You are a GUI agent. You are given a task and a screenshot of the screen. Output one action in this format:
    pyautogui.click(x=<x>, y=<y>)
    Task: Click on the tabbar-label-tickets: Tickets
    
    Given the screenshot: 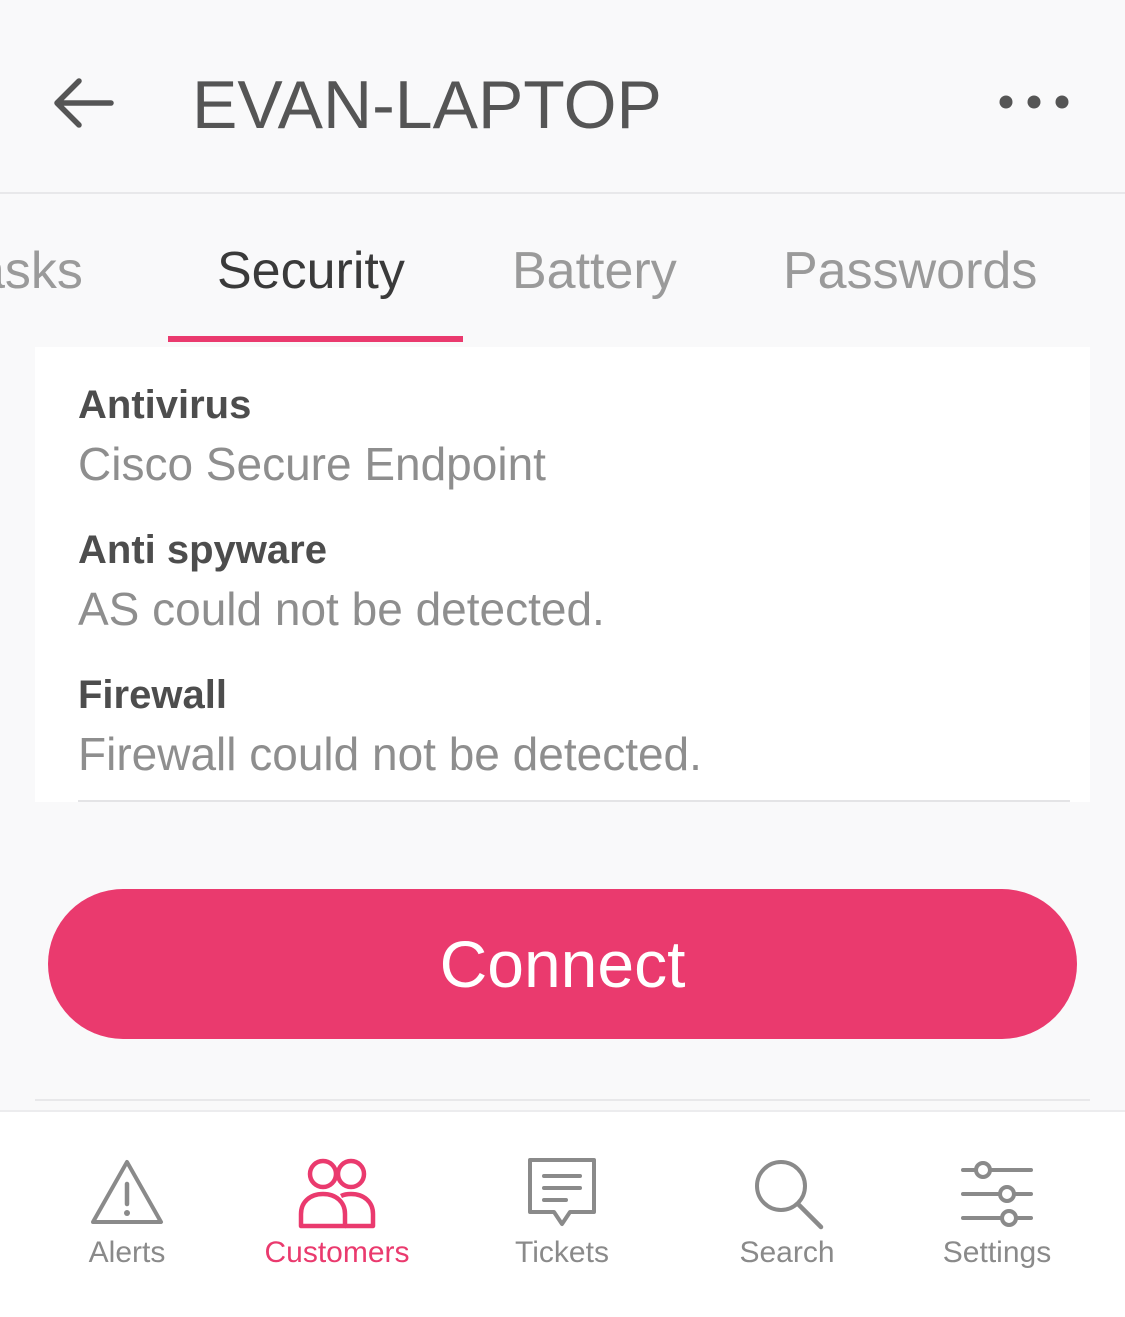 What is the action you would take?
    pyautogui.click(x=562, y=1252)
    